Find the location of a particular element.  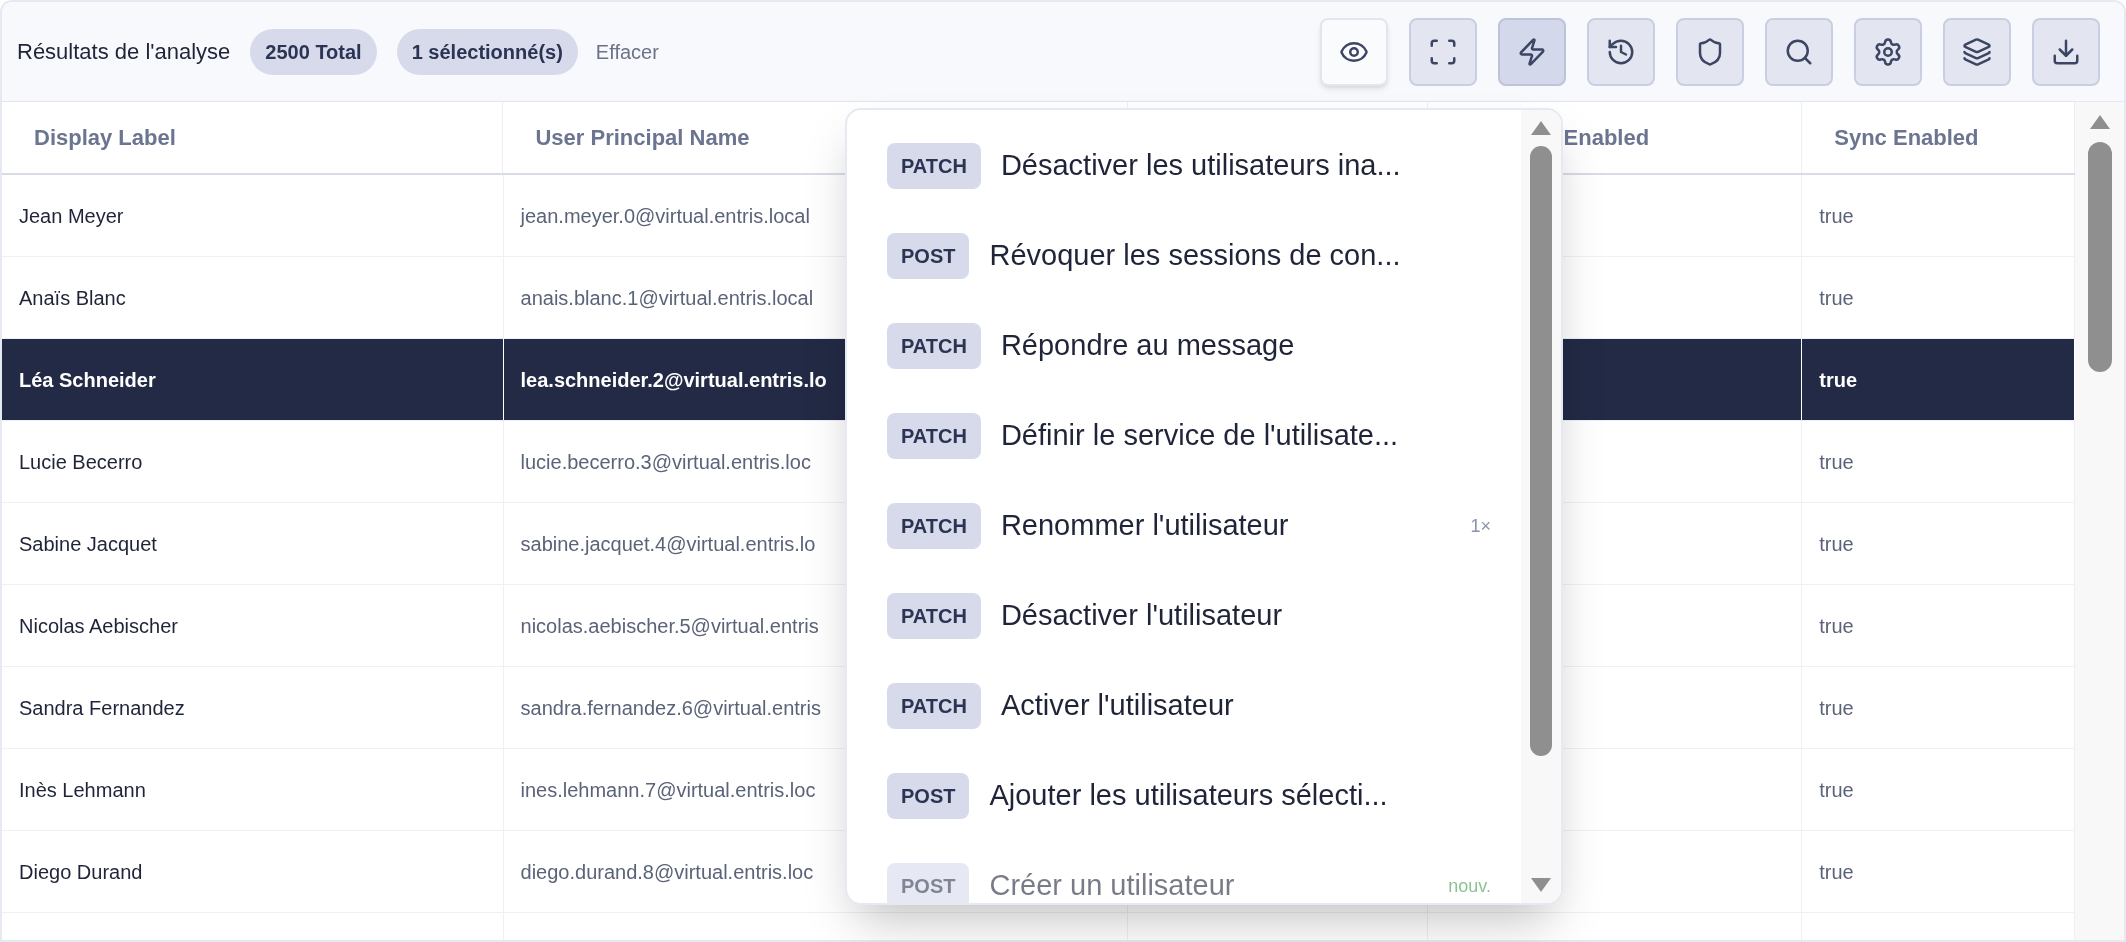

table-cell-text: sandra.fernandez.6@virtual.entris is located at coordinates (670, 708).